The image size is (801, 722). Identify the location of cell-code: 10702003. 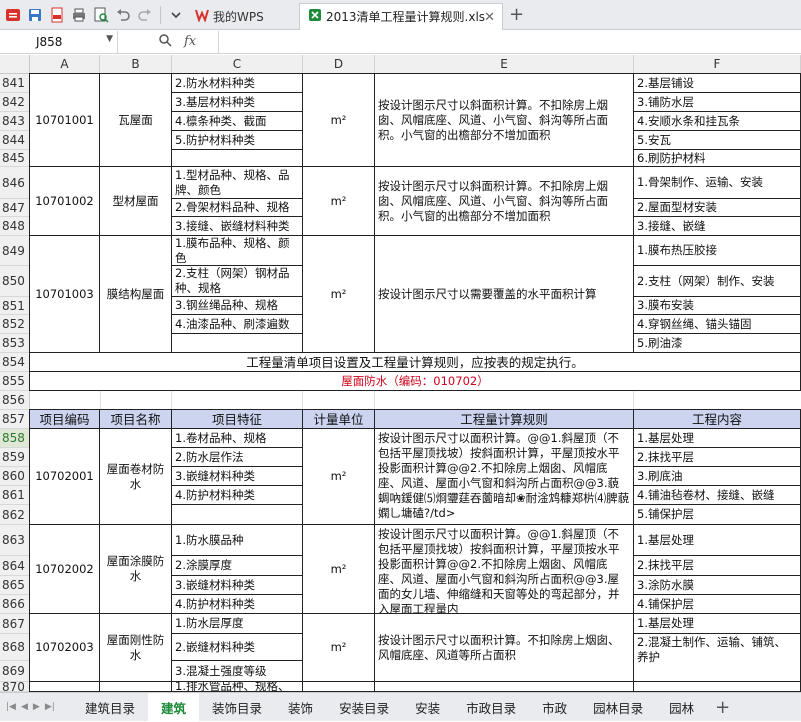
(64, 647).